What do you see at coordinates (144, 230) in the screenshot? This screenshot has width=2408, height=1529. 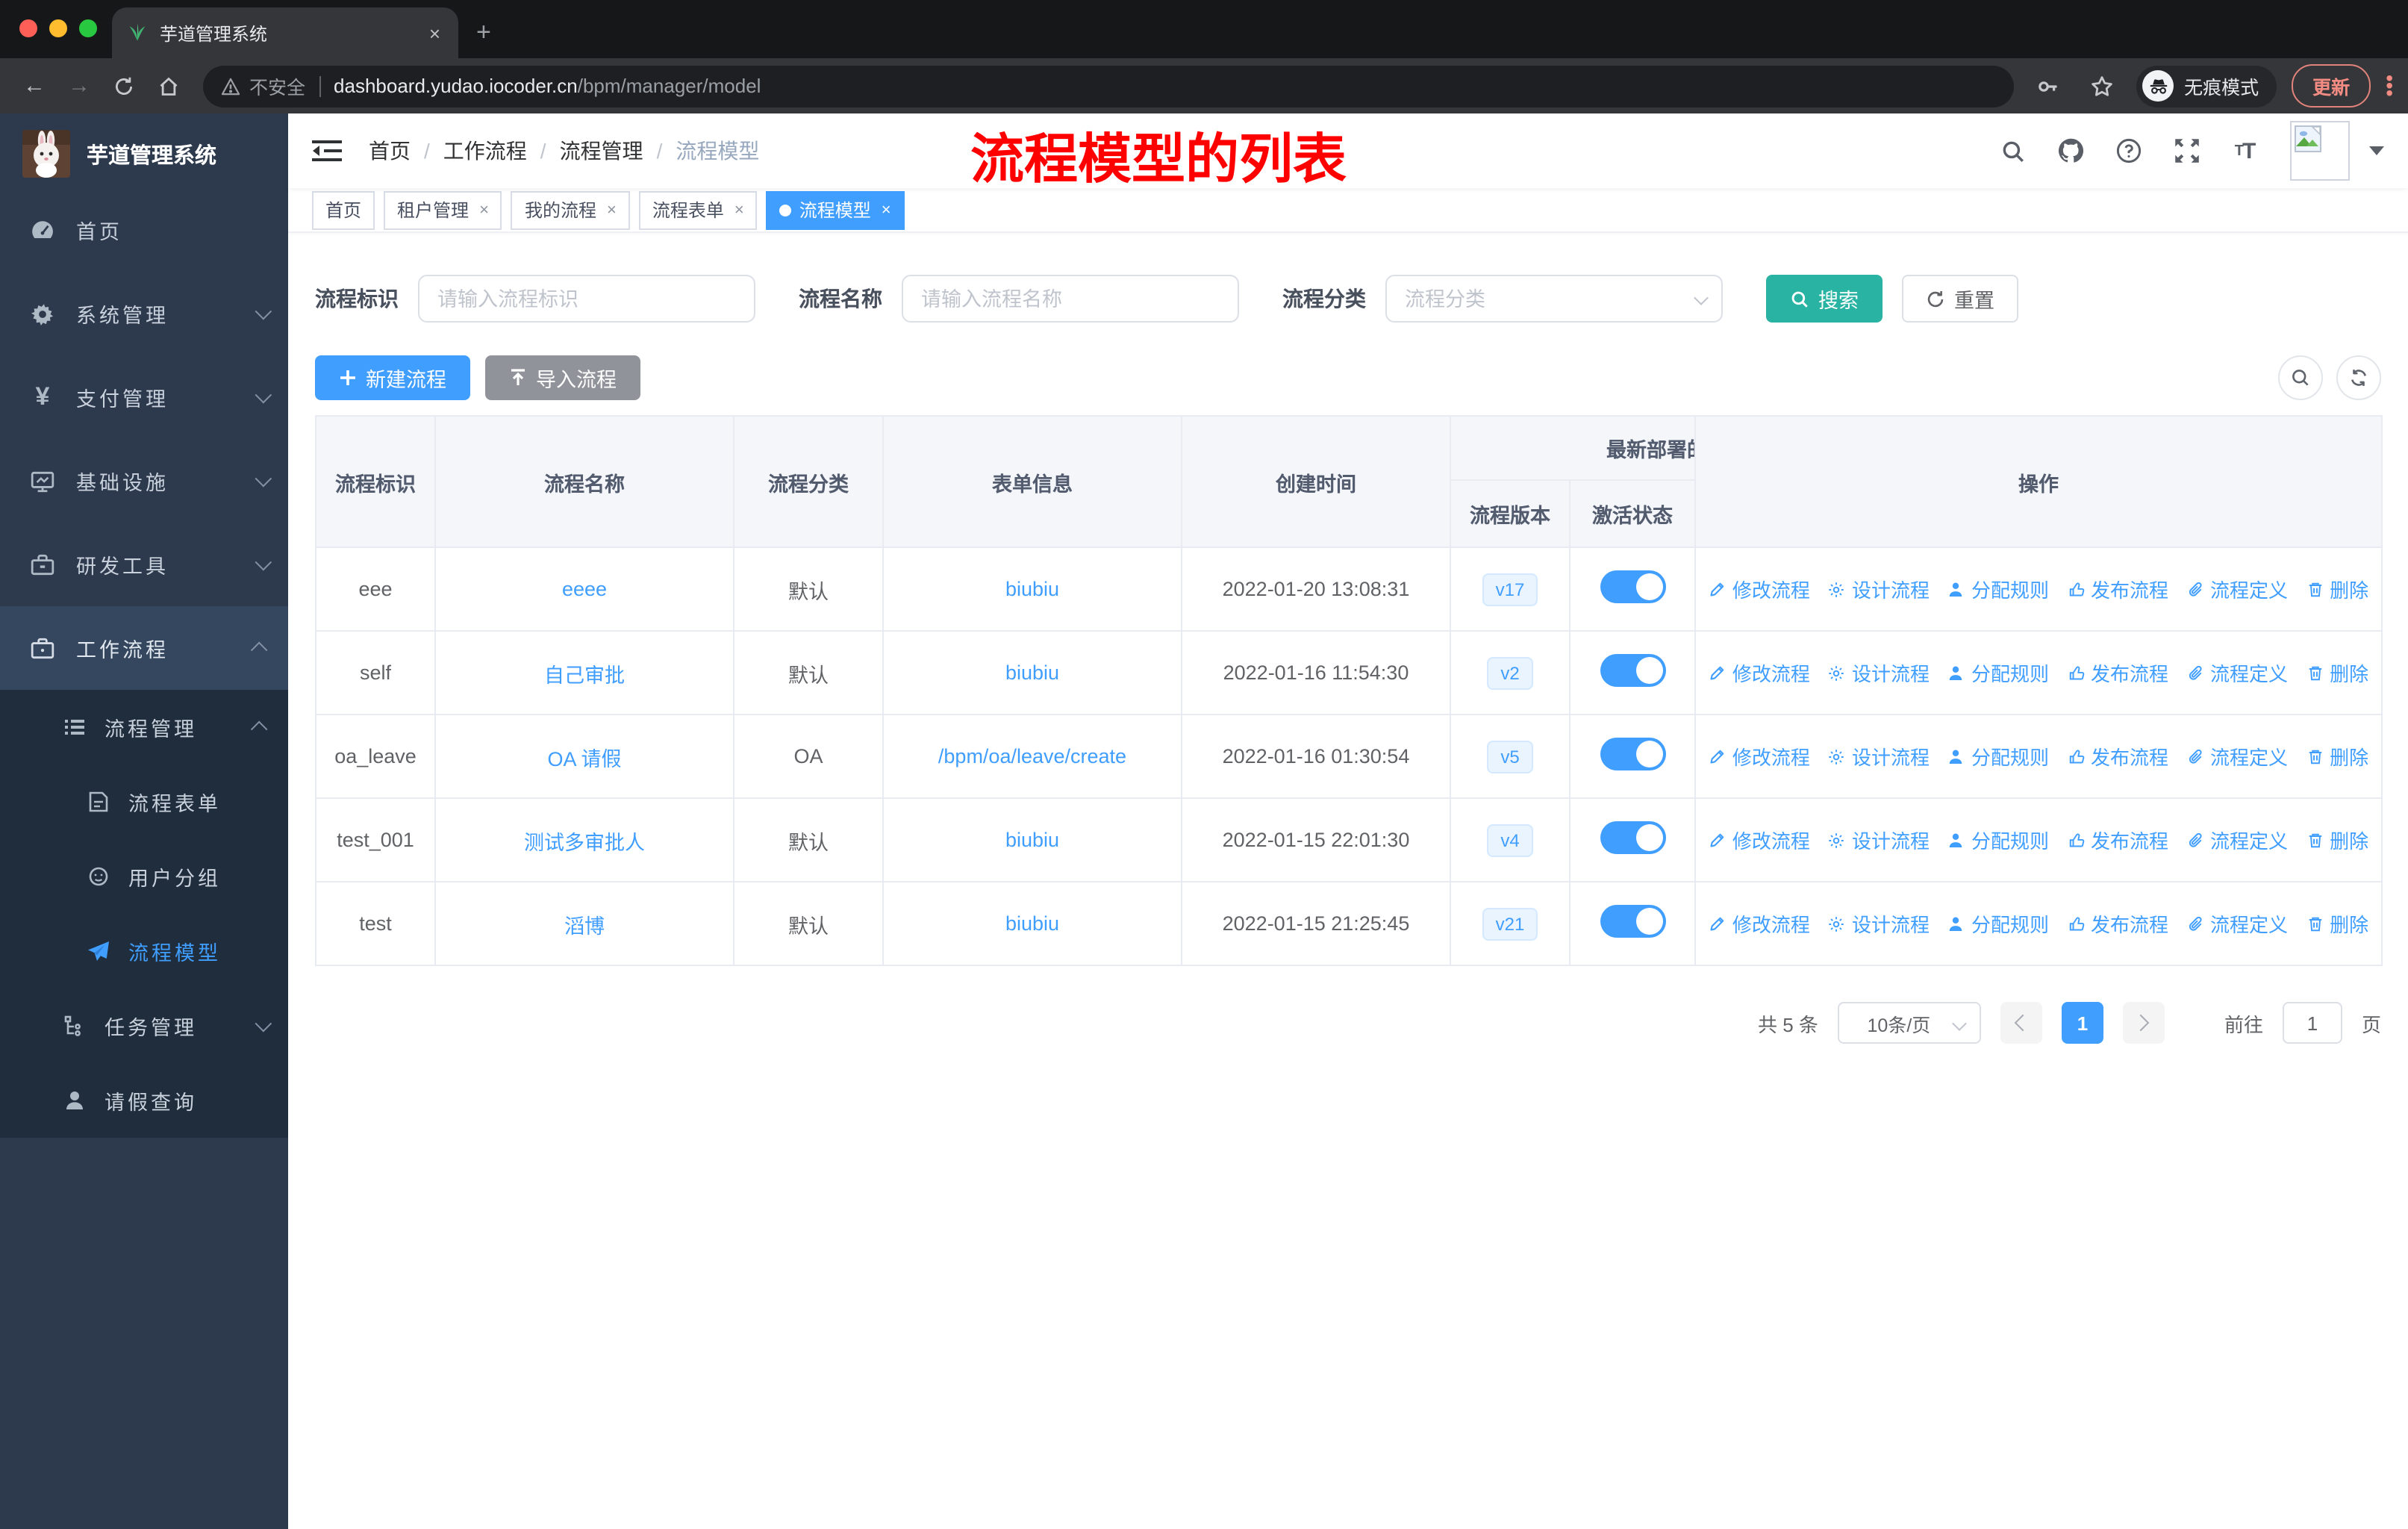 I see `sidebar-item-home: 首页` at bounding box center [144, 230].